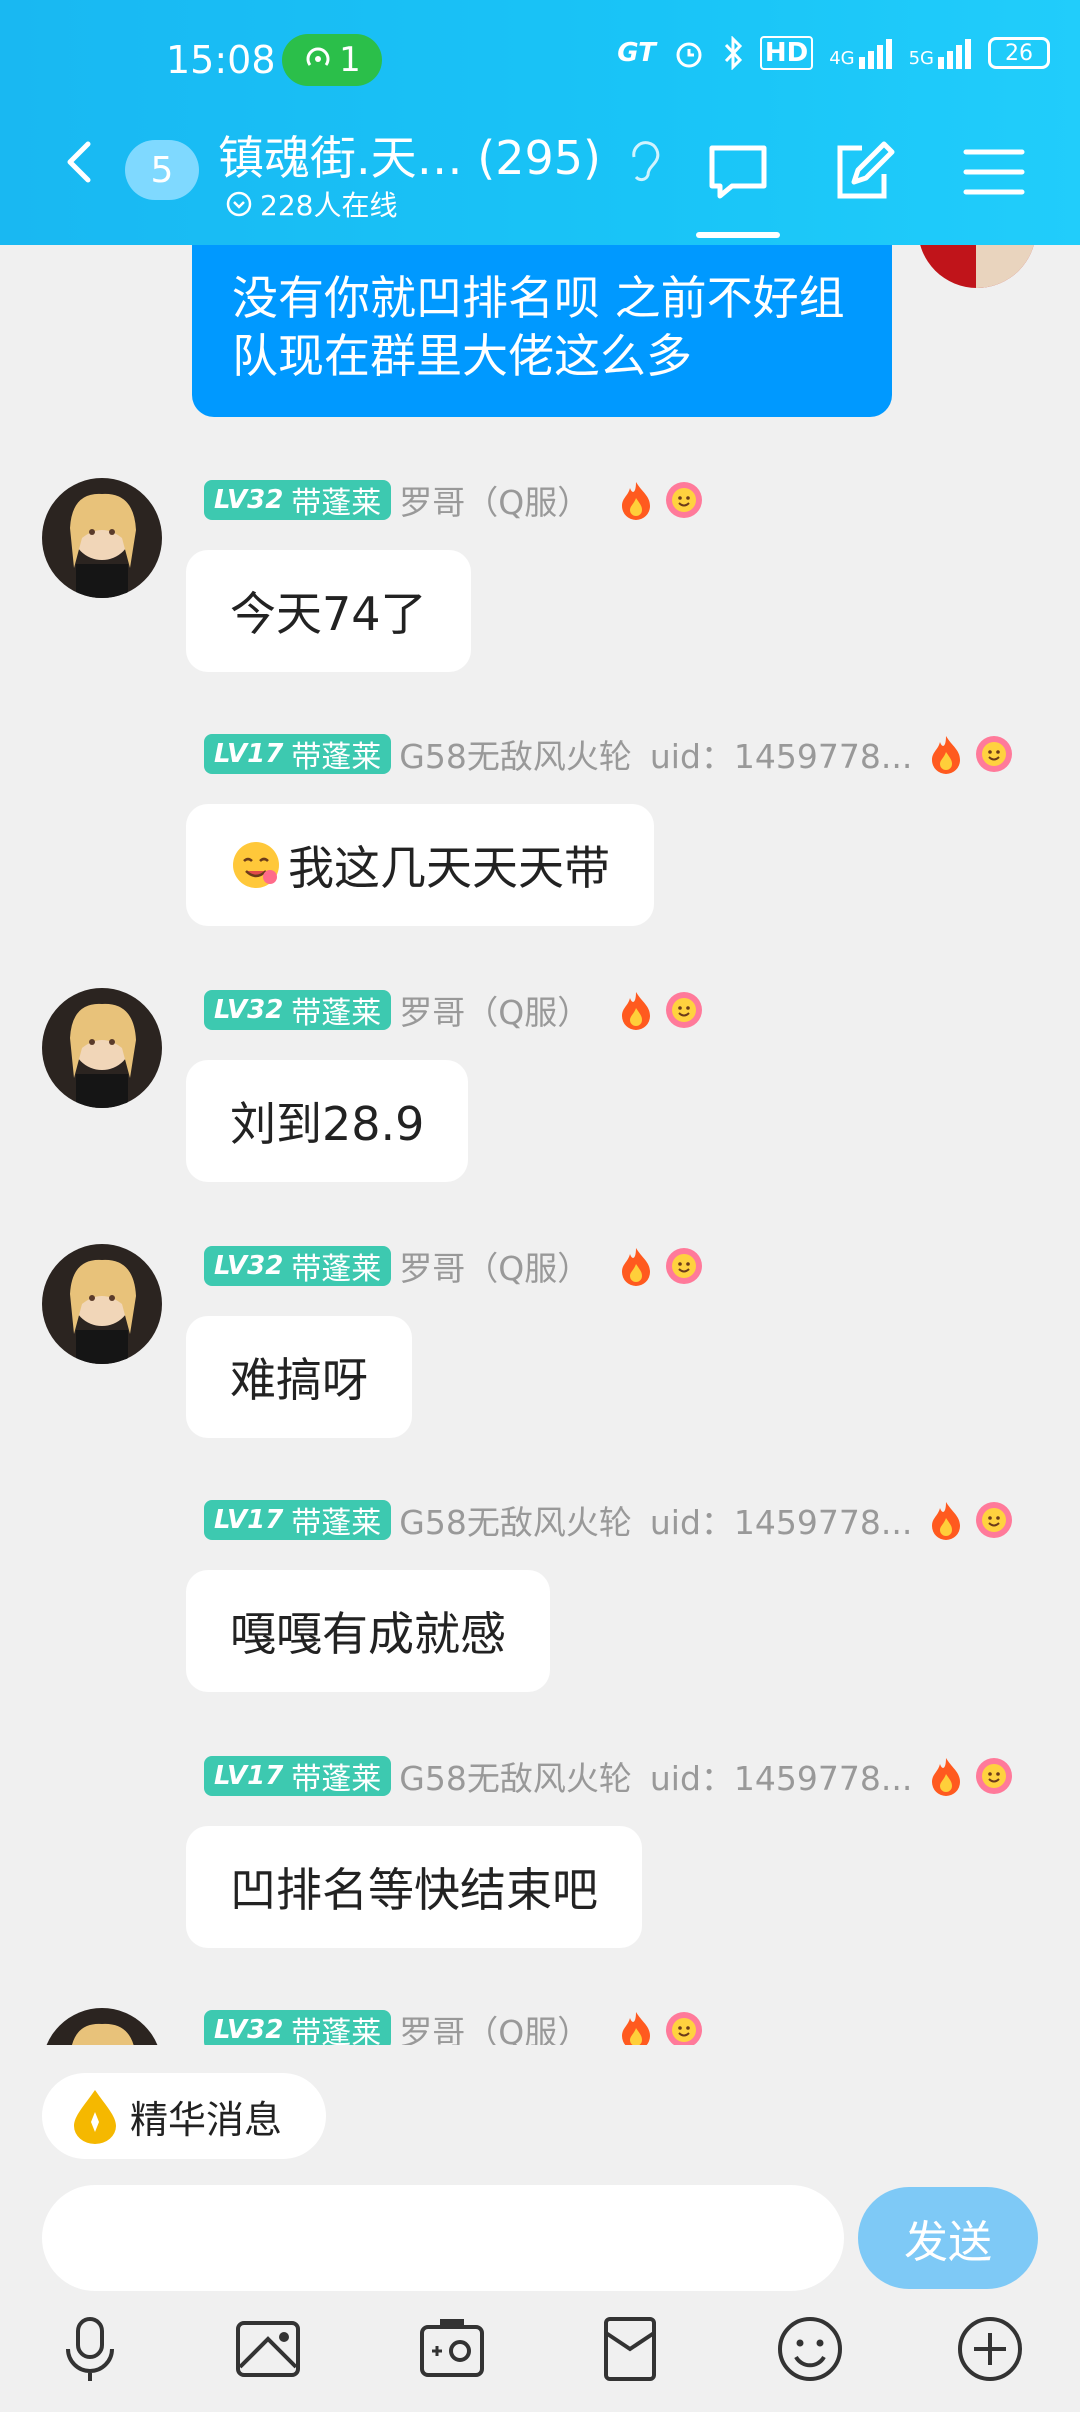  Describe the element at coordinates (332, 60) in the screenshot. I see `hotspot-indicator: 1` at that location.